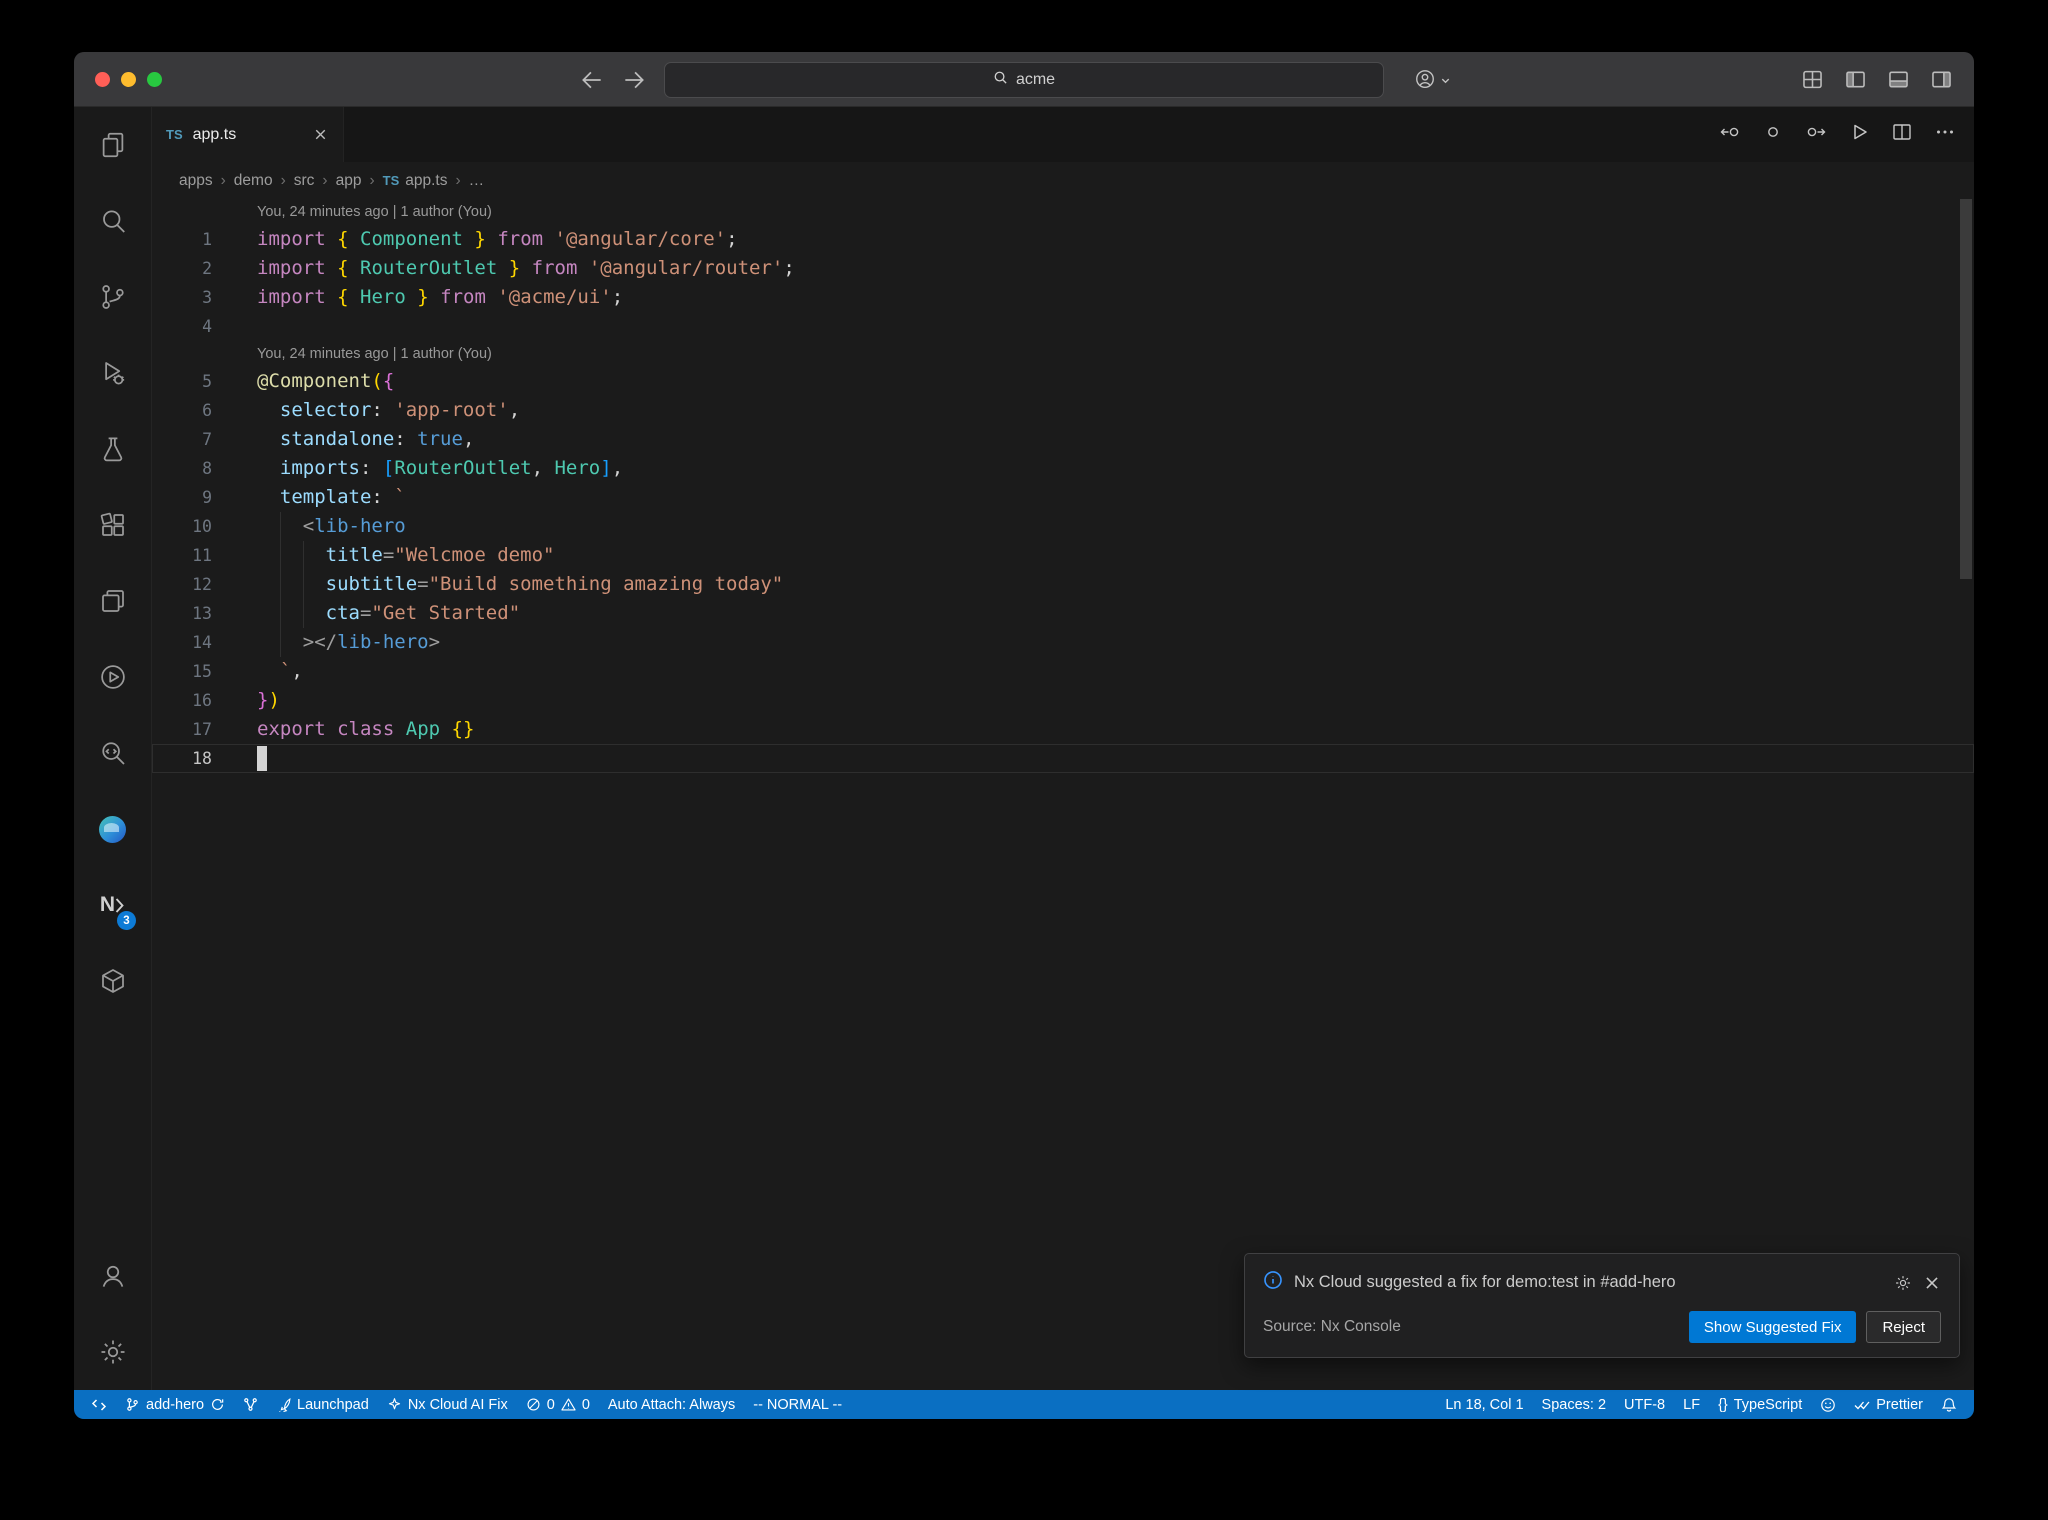 This screenshot has height=1520, width=2048. Describe the element at coordinates (102, 79) in the screenshot. I see `macos-close-button` at that location.